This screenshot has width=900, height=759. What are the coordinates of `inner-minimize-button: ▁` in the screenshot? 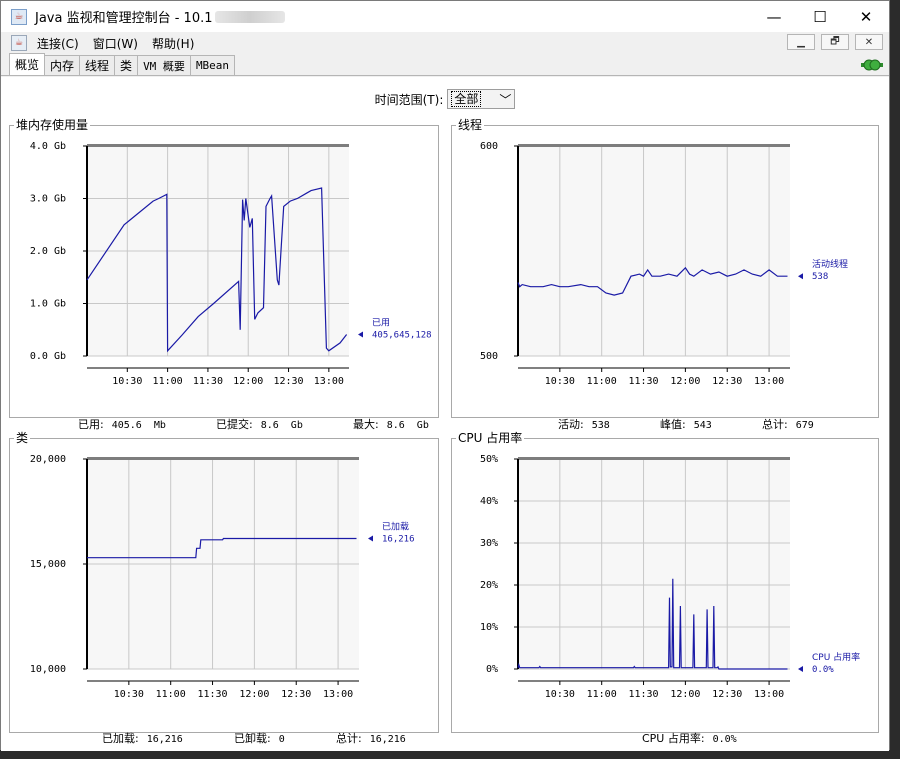 It's located at (801, 42).